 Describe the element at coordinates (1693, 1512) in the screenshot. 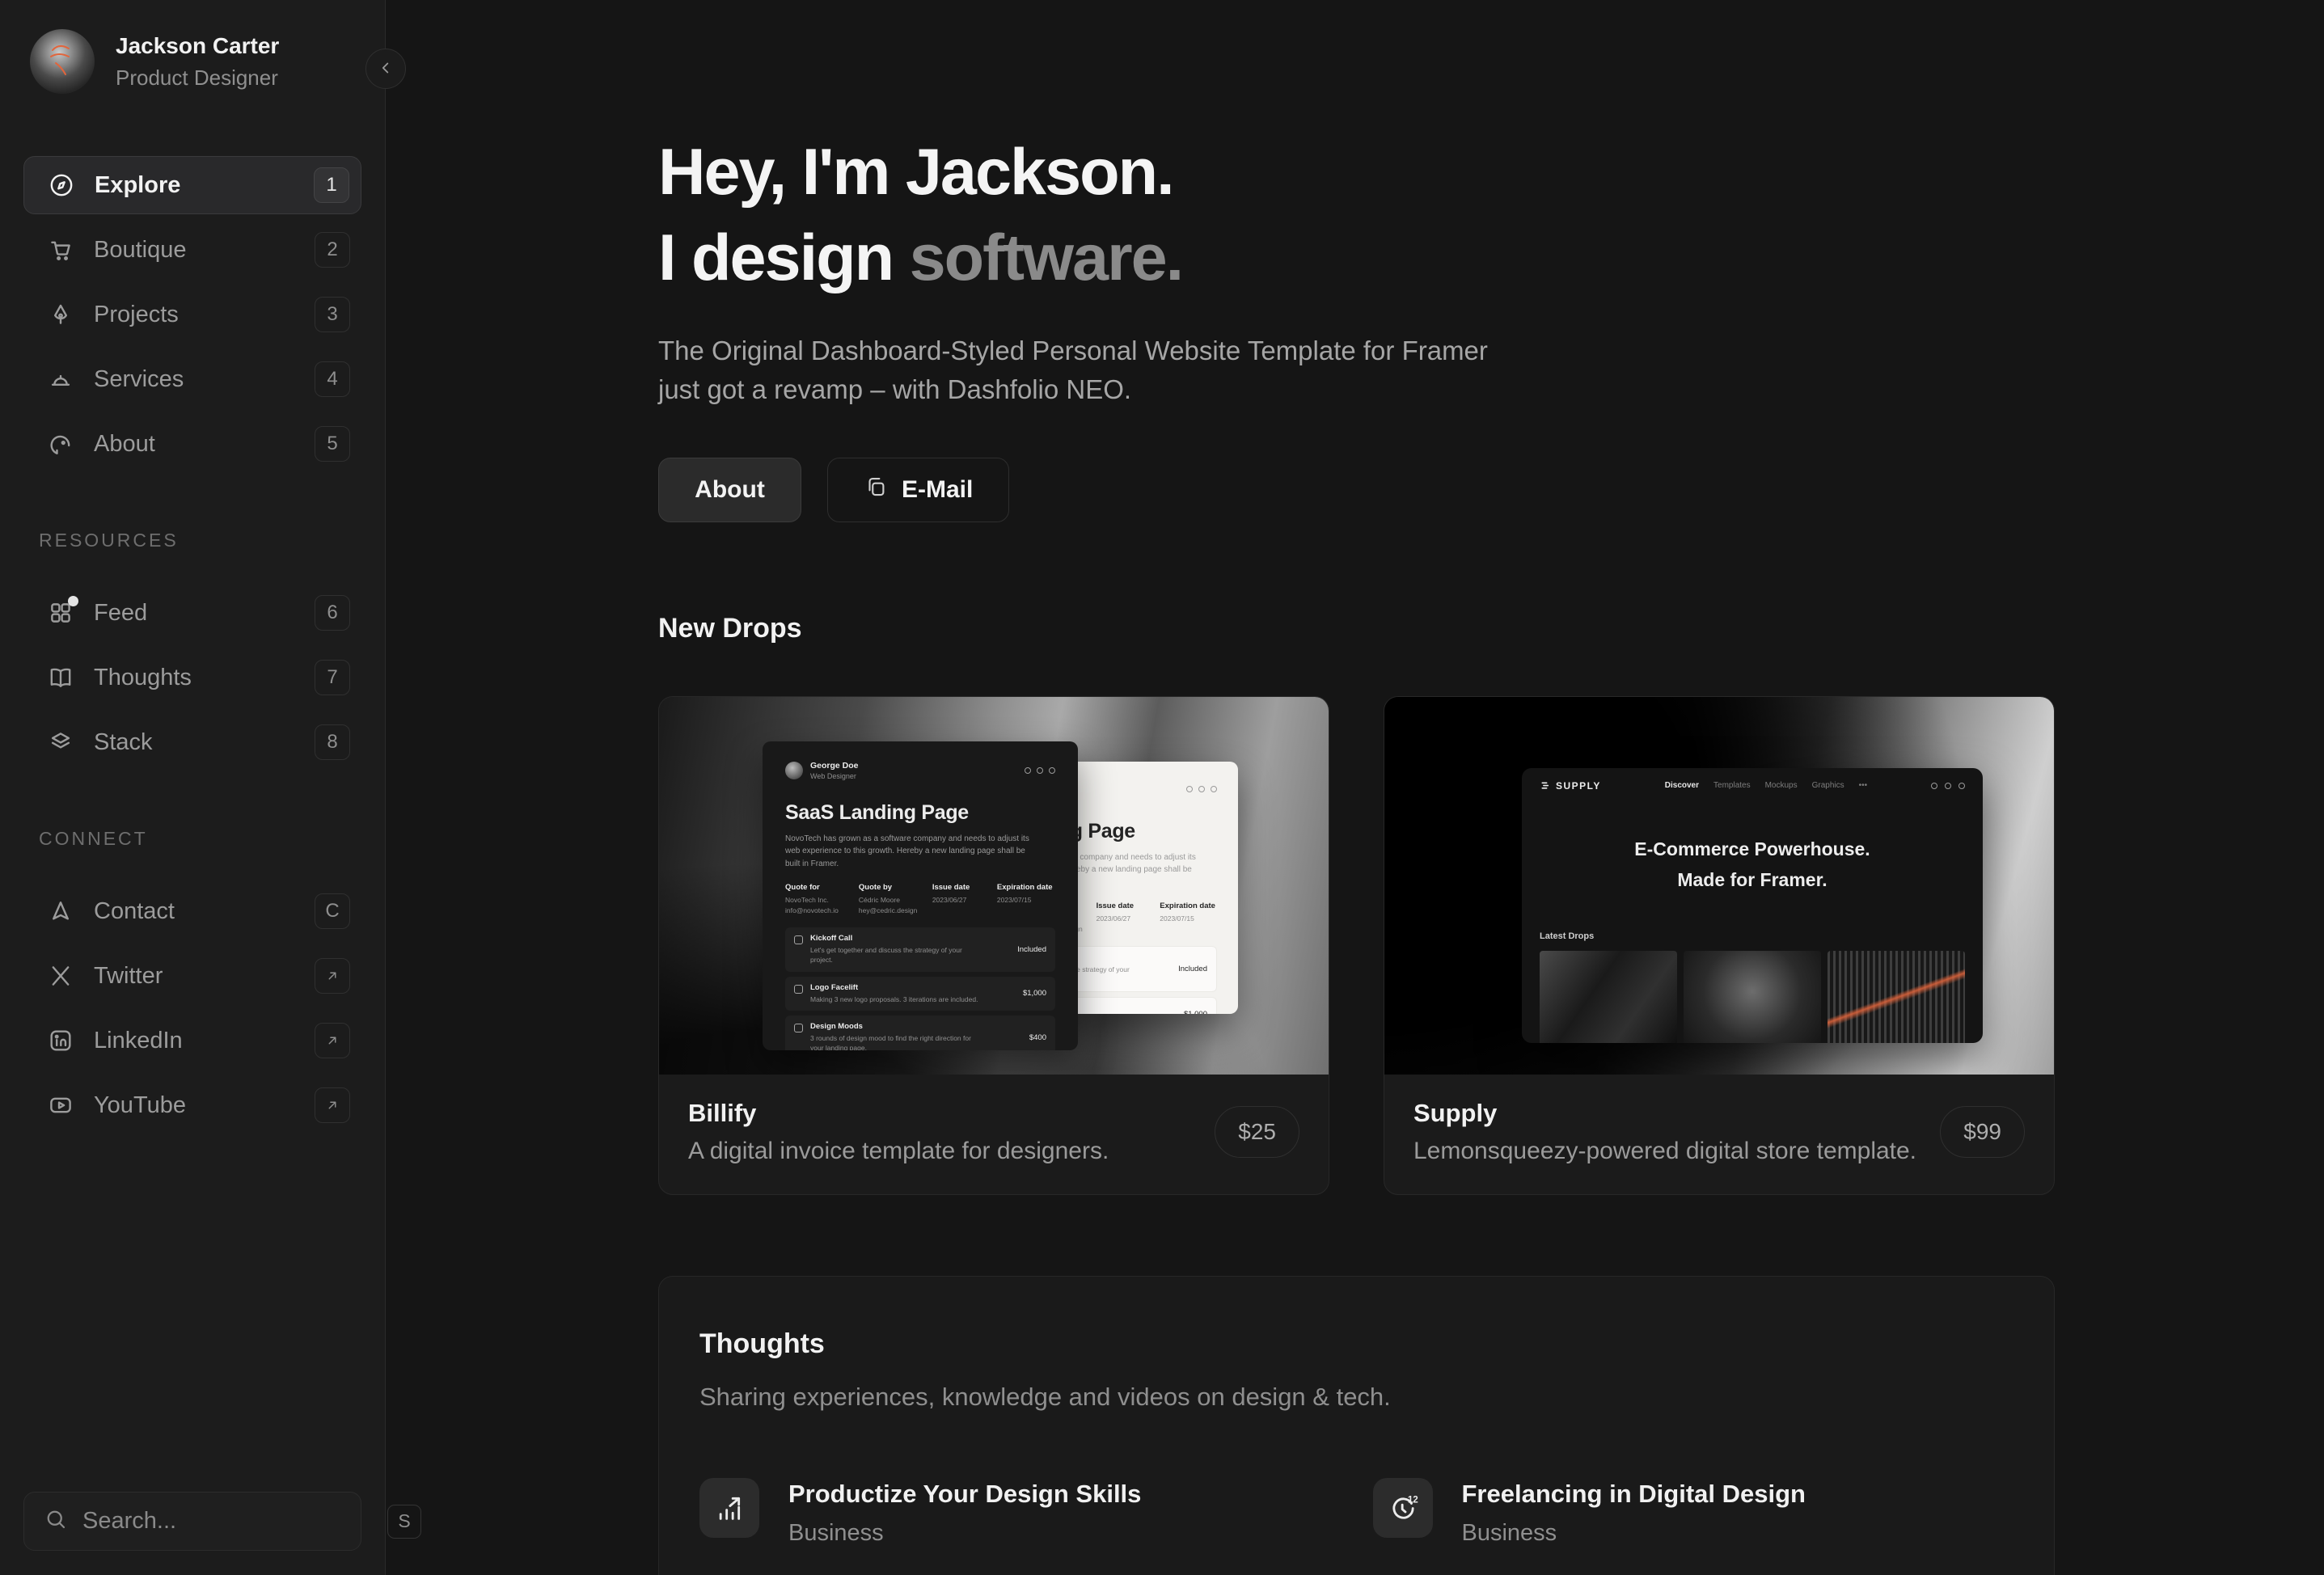

I see `thought-post: 12 Freelancing in Digital Design Business` at that location.